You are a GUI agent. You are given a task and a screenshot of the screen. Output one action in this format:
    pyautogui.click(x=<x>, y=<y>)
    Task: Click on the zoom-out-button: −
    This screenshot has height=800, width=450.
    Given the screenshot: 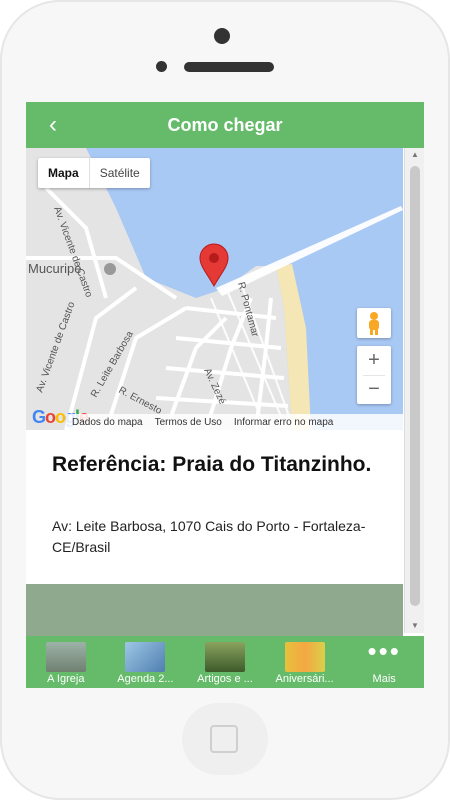 What is the action you would take?
    pyautogui.click(x=374, y=389)
    